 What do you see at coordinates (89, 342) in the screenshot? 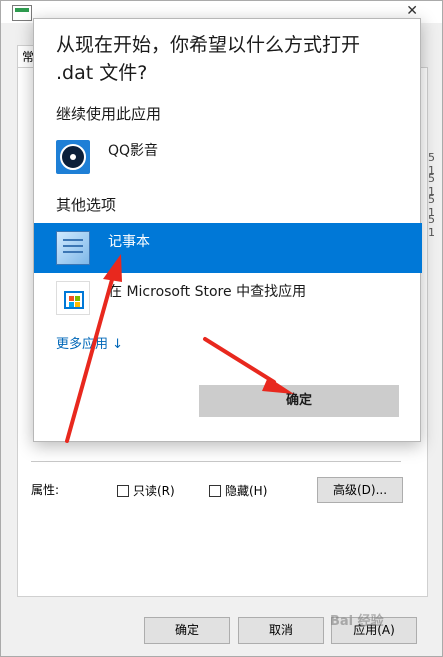
I see `more-apps-link: 更多应用 ↓` at bounding box center [89, 342].